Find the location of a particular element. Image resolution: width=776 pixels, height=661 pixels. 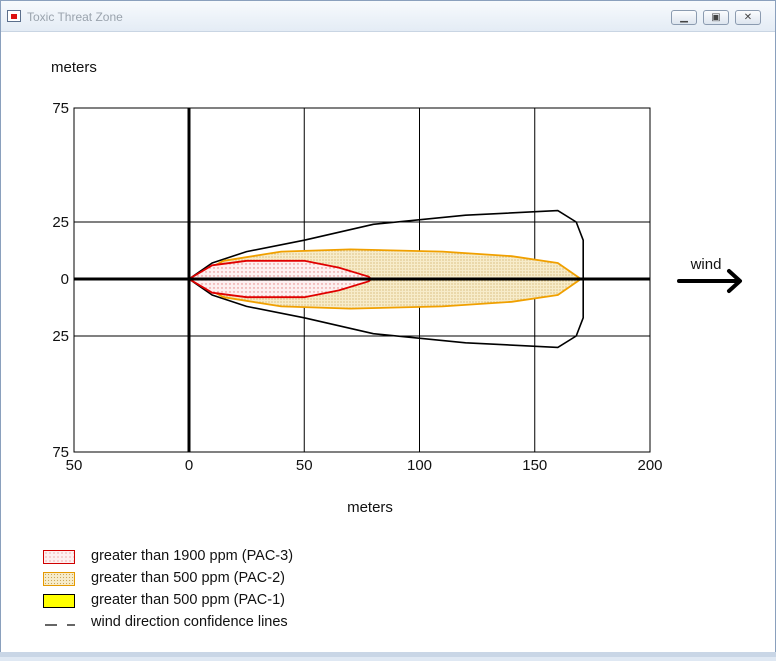

legend-item-pac3: greater than 1900 ppm (PAC-3) is located at coordinates (241, 557).